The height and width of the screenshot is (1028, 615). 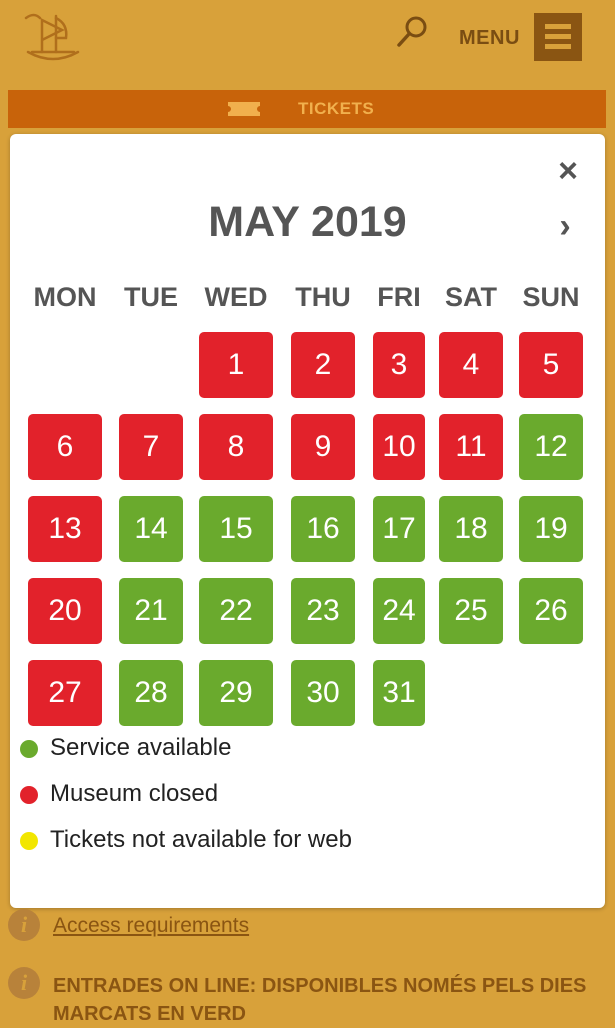 I want to click on yellow-dot-icon, so click(x=29, y=841).